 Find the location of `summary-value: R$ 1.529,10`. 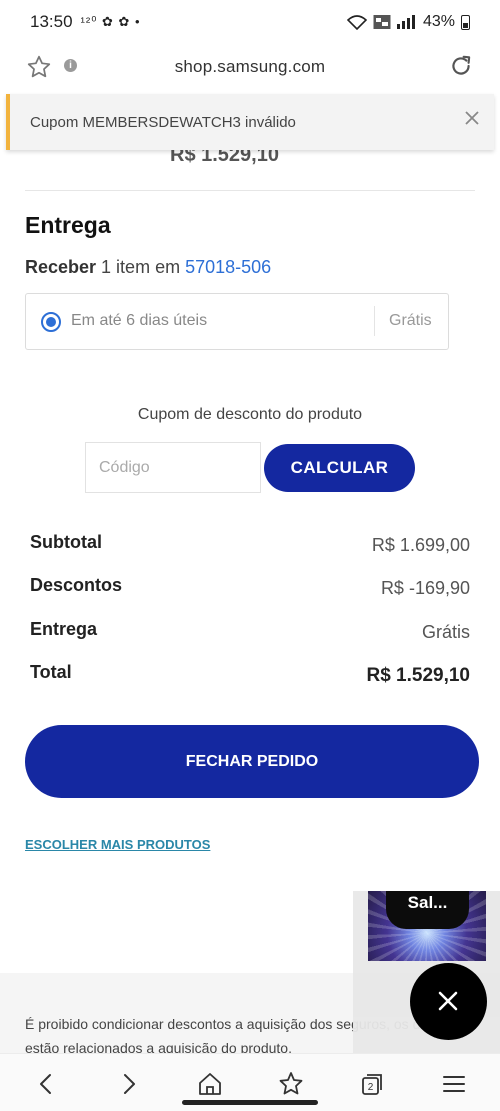

summary-value: R$ 1.529,10 is located at coordinates (418, 675).